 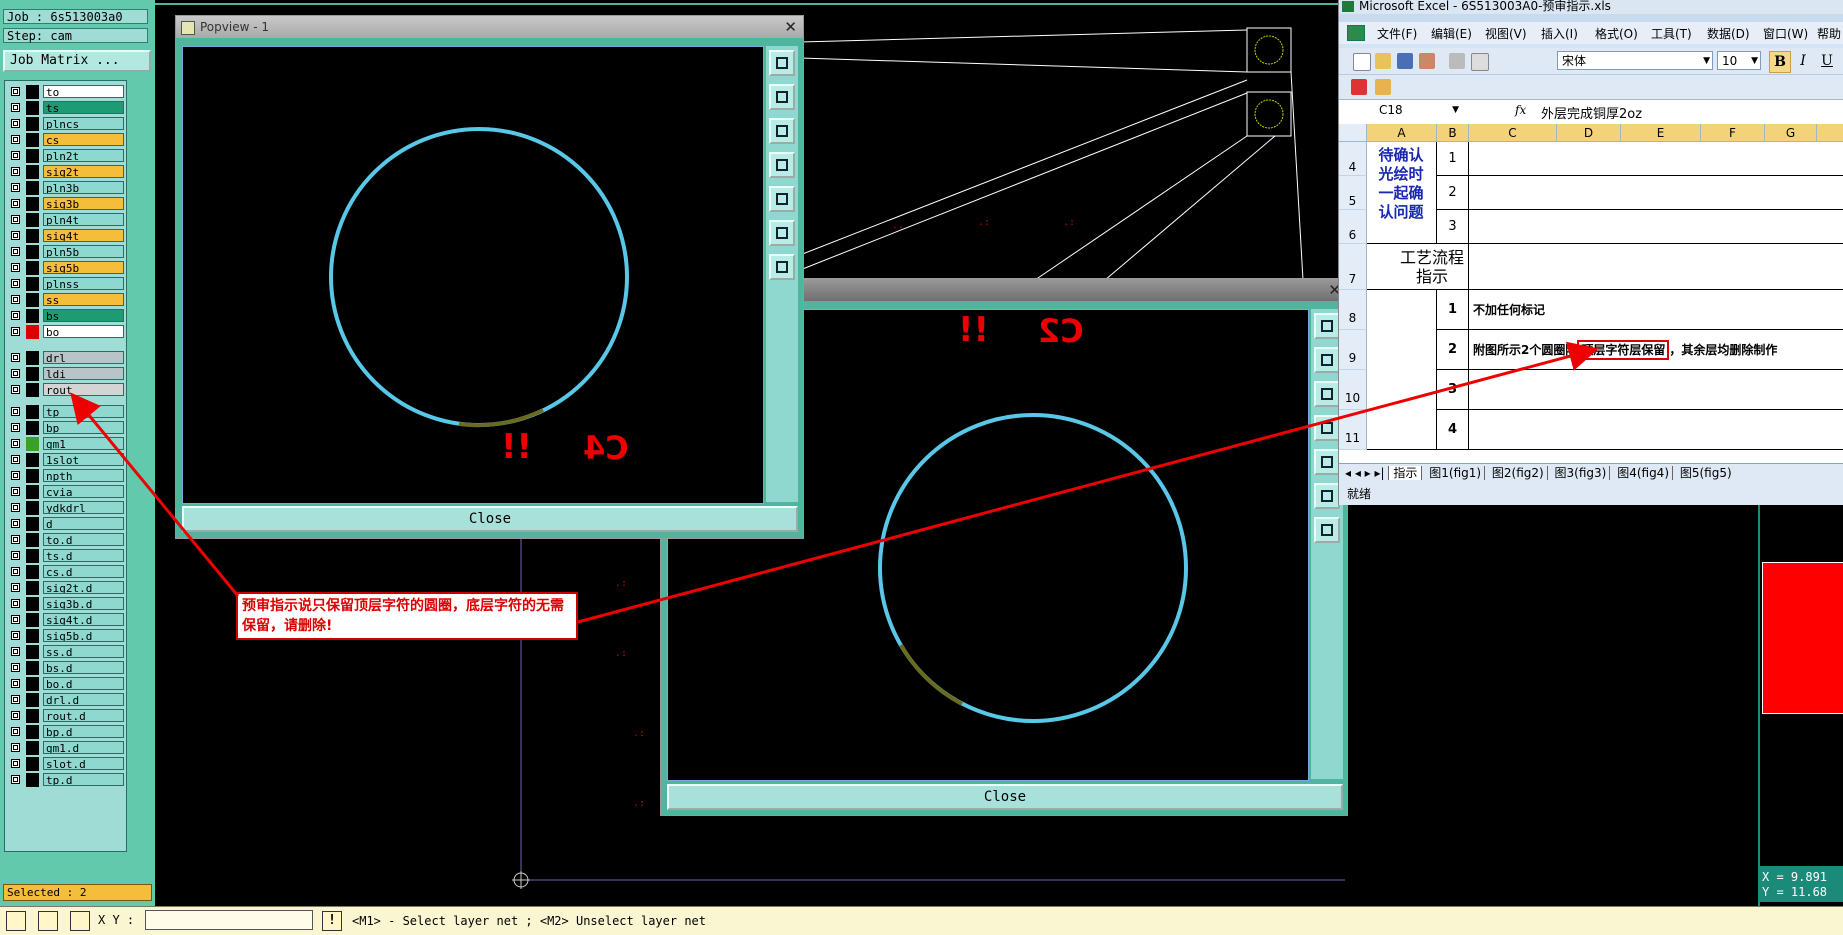 I want to click on zoom-window-icon, so click(x=16, y=921).